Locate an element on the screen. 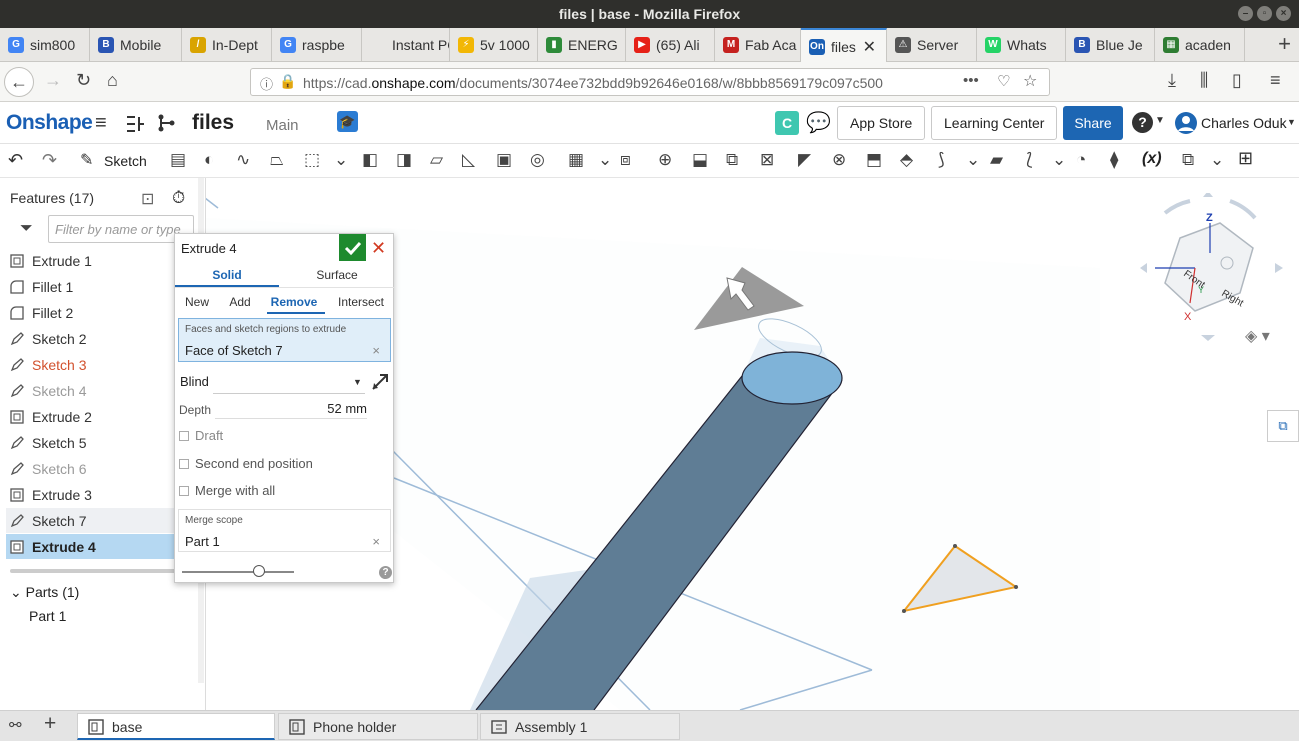  downloads-icon: ⤓ is located at coordinates (1172, 80).